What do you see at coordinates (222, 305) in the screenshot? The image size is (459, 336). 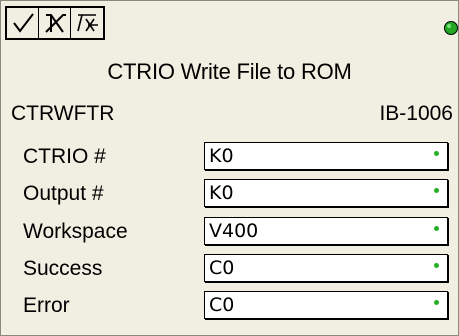 I see `error-value: C0` at bounding box center [222, 305].